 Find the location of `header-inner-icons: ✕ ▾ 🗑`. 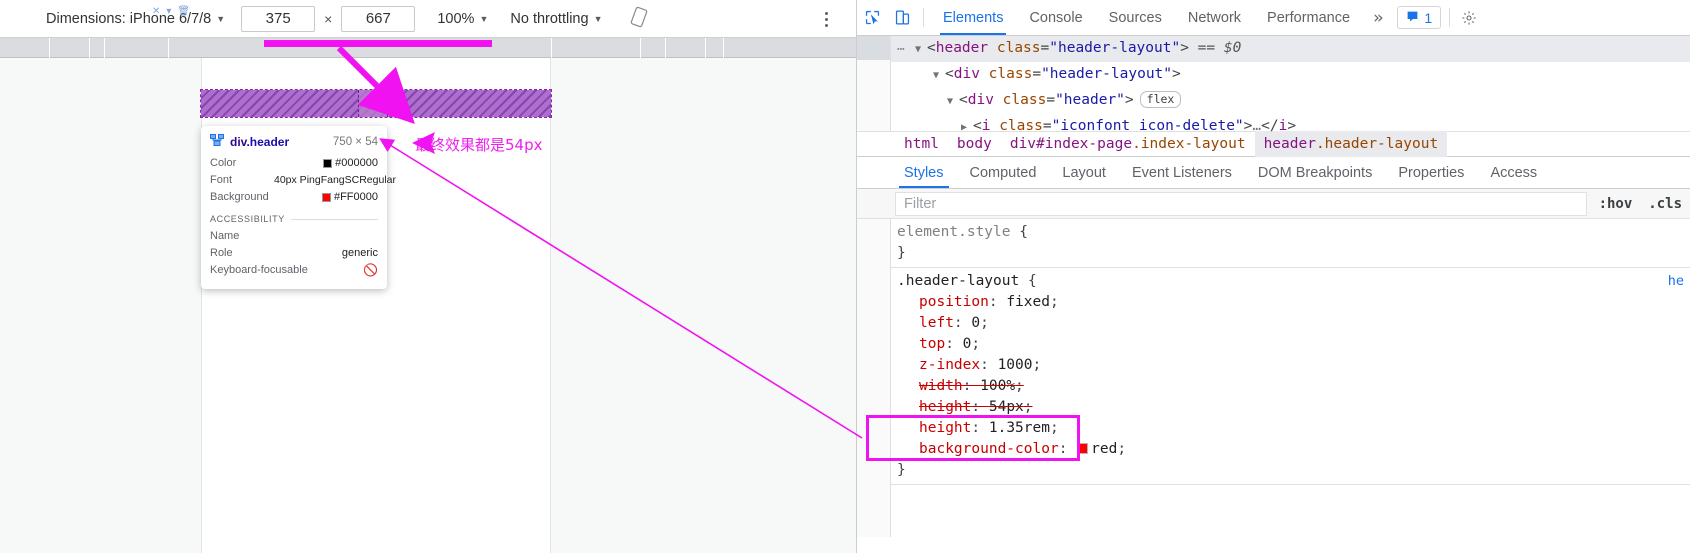

header-inner-icons: ✕ ▾ 🗑 is located at coordinates (171, 11).